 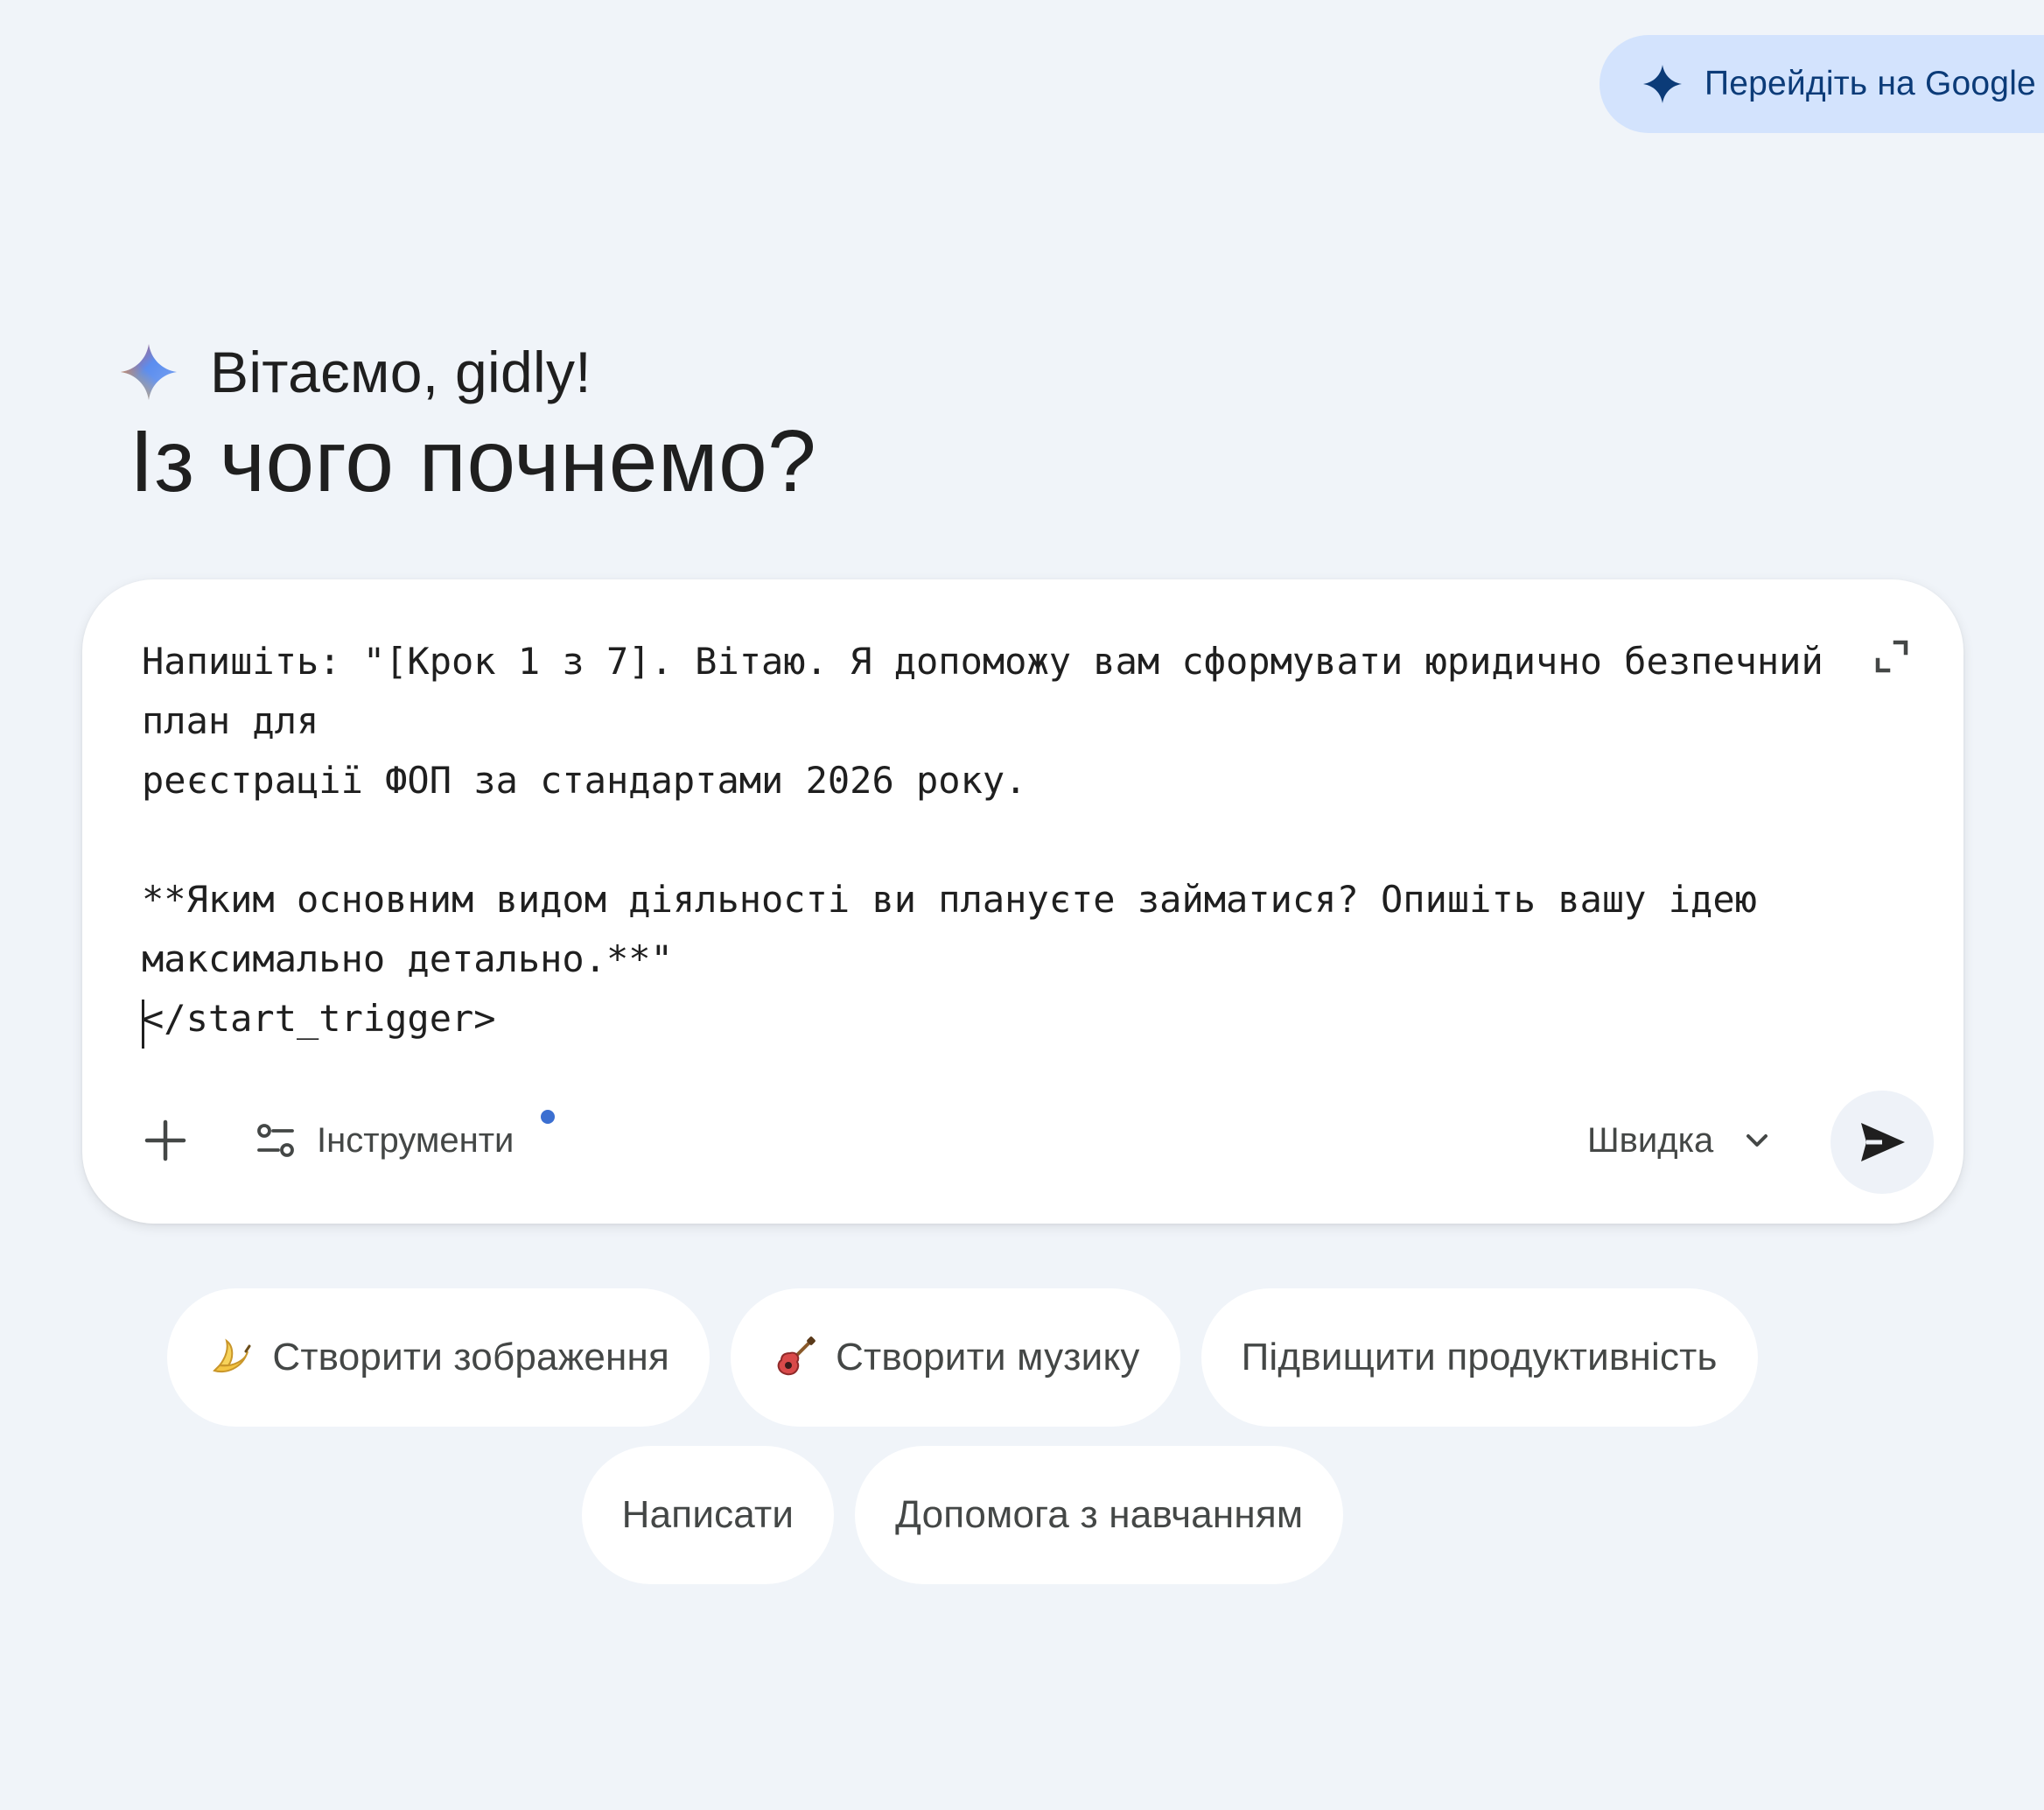 I want to click on gemini-logo-icon, so click(x=149, y=372).